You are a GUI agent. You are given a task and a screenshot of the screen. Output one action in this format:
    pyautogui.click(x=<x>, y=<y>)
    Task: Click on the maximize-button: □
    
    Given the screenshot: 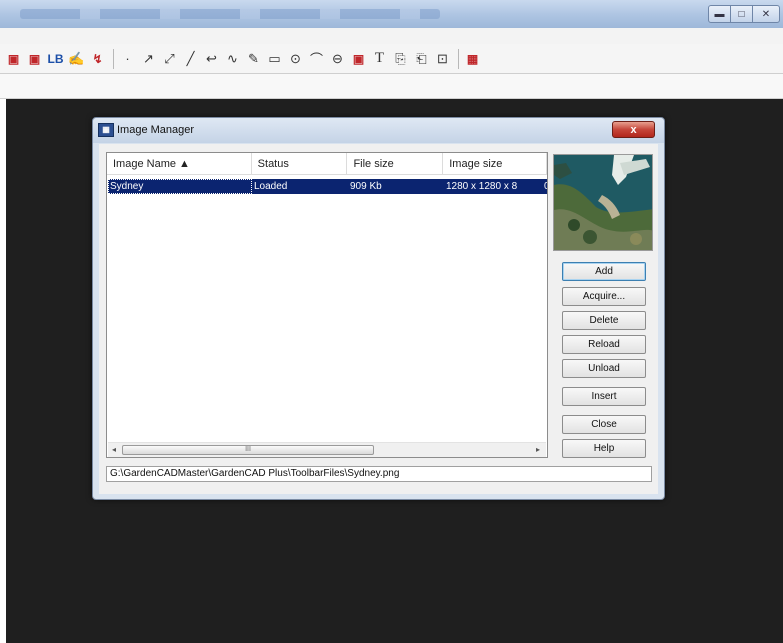 What is the action you would take?
    pyautogui.click(x=741, y=14)
    